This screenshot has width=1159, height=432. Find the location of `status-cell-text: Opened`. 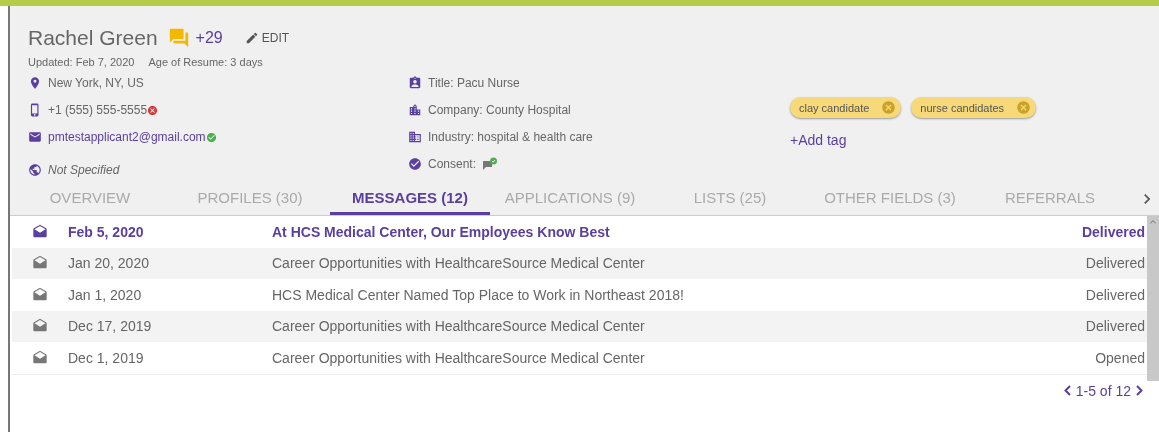

status-cell-text: Opened is located at coordinates (1120, 357).